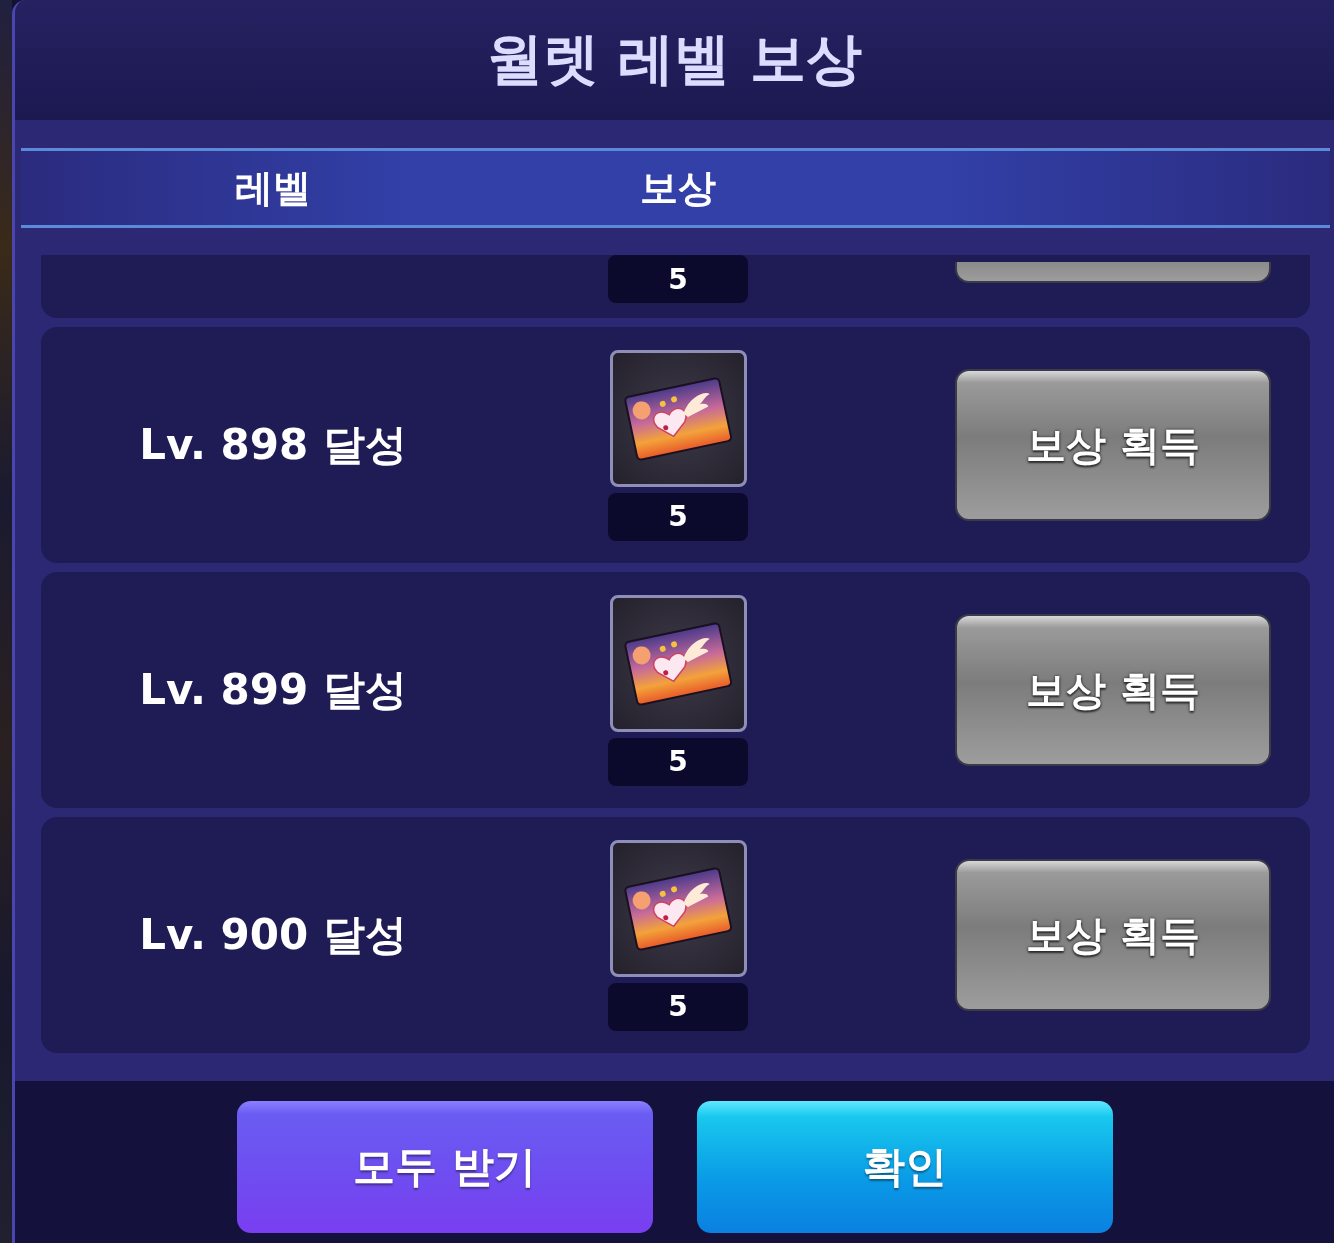 The height and width of the screenshot is (1243, 1334). I want to click on level-label: Lv. 898 달성, so click(273, 445).